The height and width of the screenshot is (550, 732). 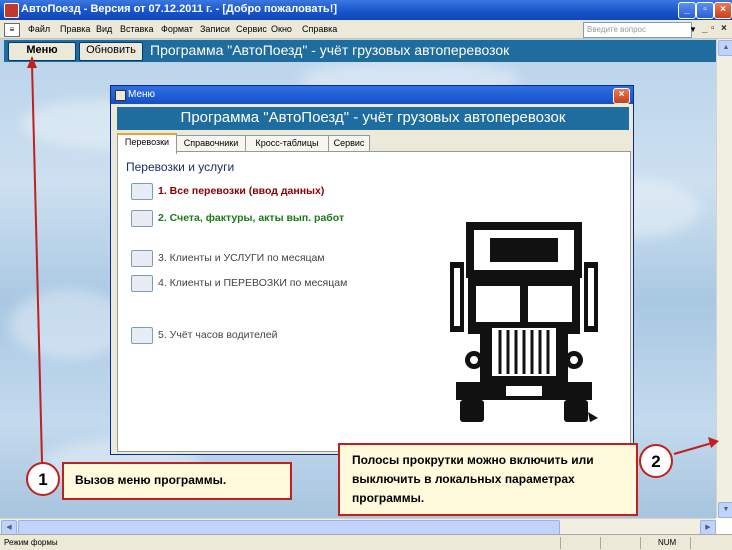 What do you see at coordinates (177, 481) in the screenshot?
I see `callout-1-text: Вызов меню программы.` at bounding box center [177, 481].